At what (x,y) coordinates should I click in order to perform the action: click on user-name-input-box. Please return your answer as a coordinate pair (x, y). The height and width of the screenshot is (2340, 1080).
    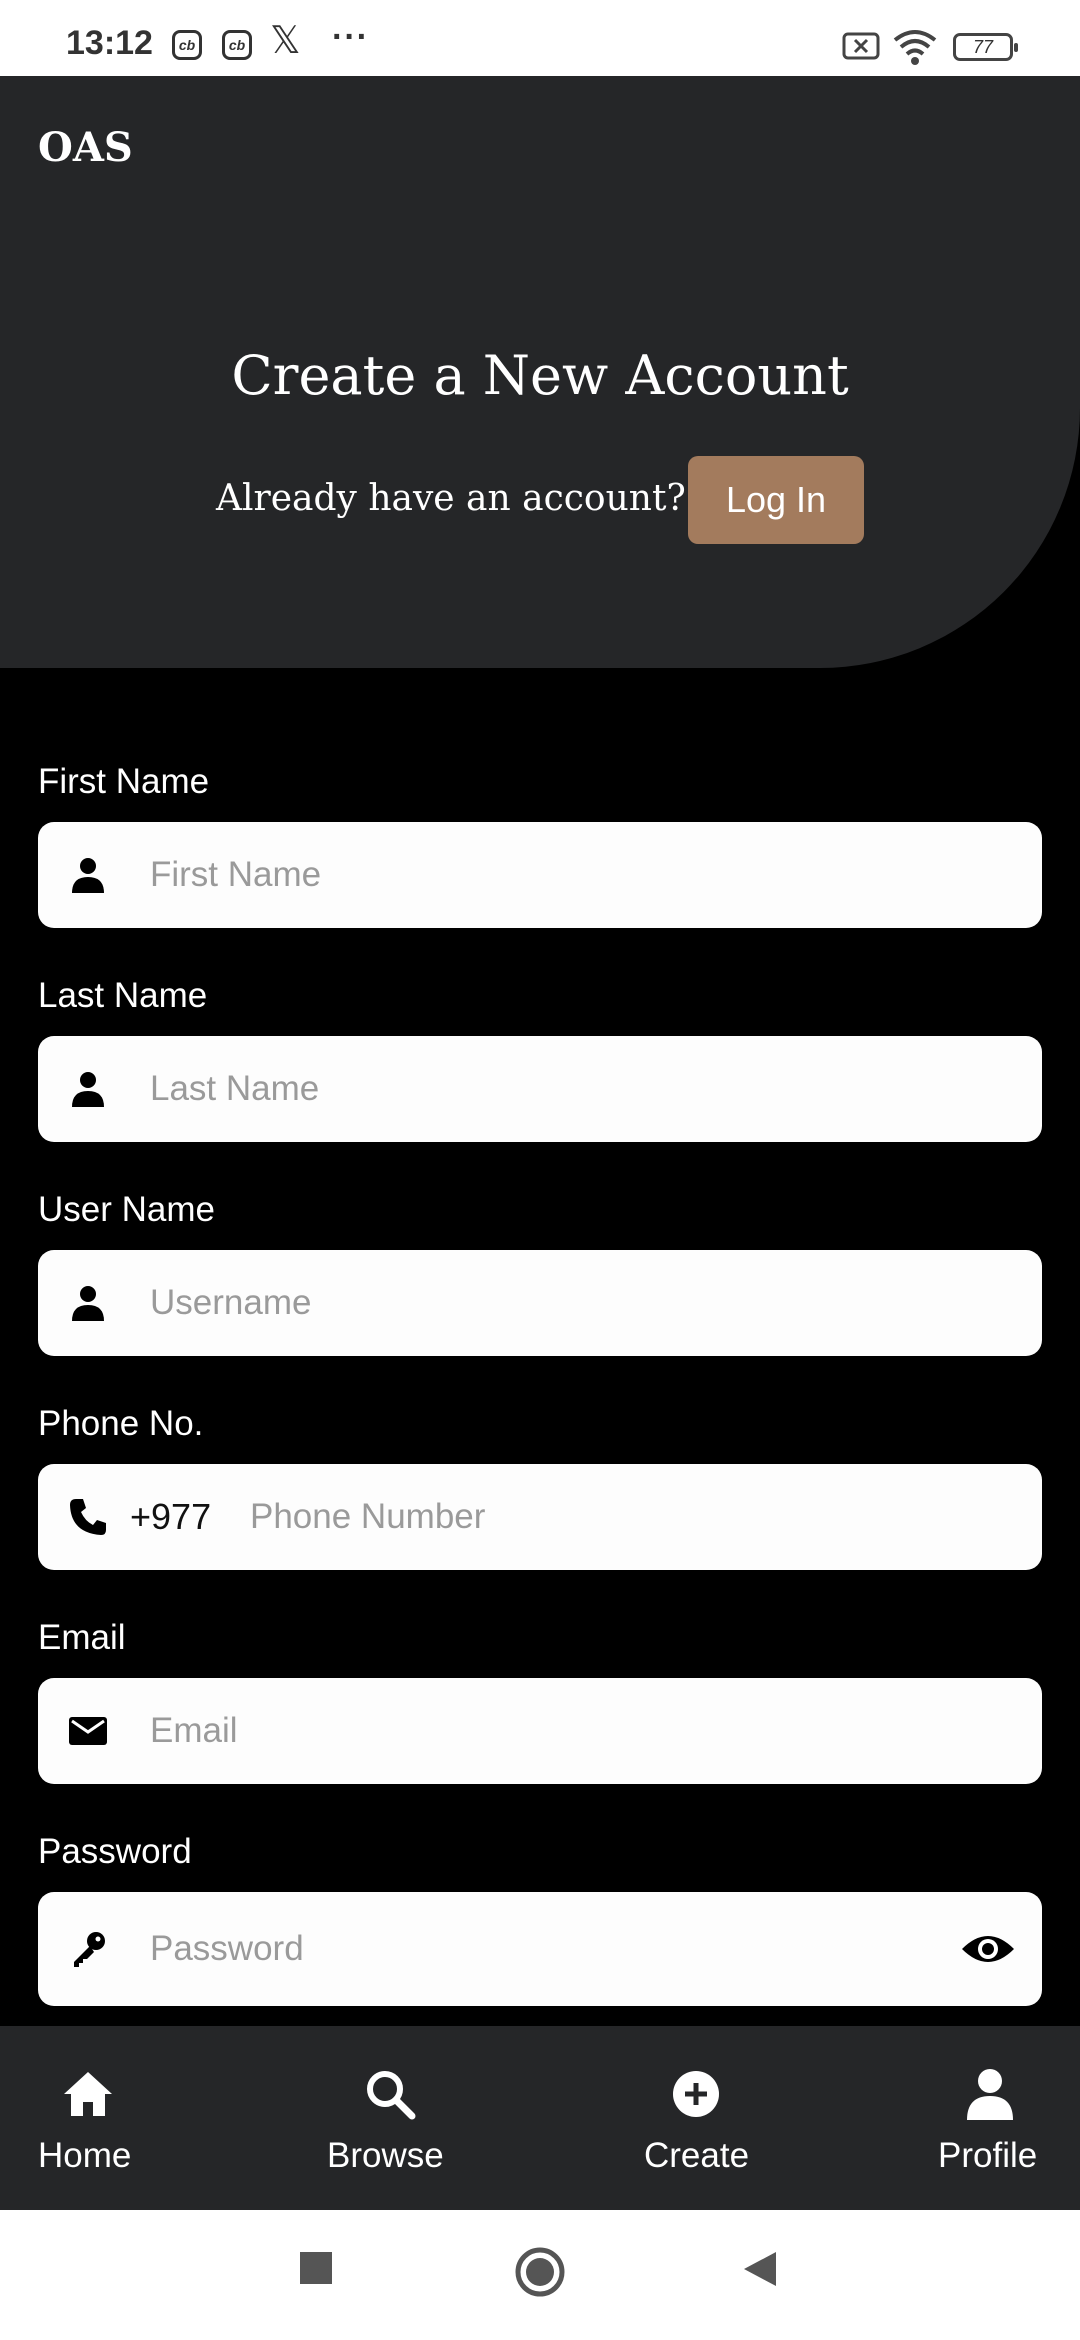
    Looking at the image, I should click on (540, 1303).